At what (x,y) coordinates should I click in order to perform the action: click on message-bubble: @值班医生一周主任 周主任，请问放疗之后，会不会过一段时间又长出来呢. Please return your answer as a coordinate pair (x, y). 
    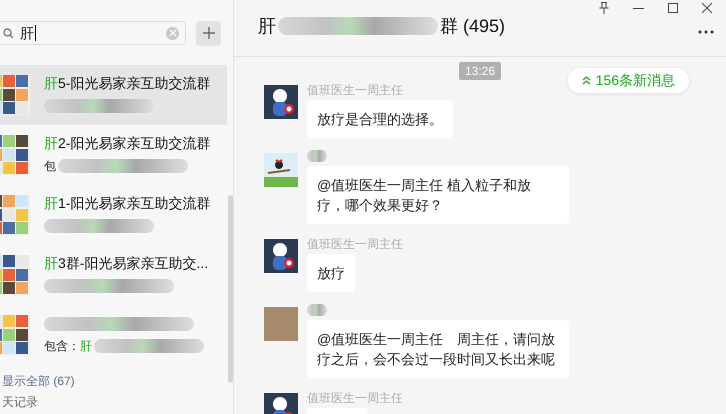
    Looking at the image, I should click on (438, 349).